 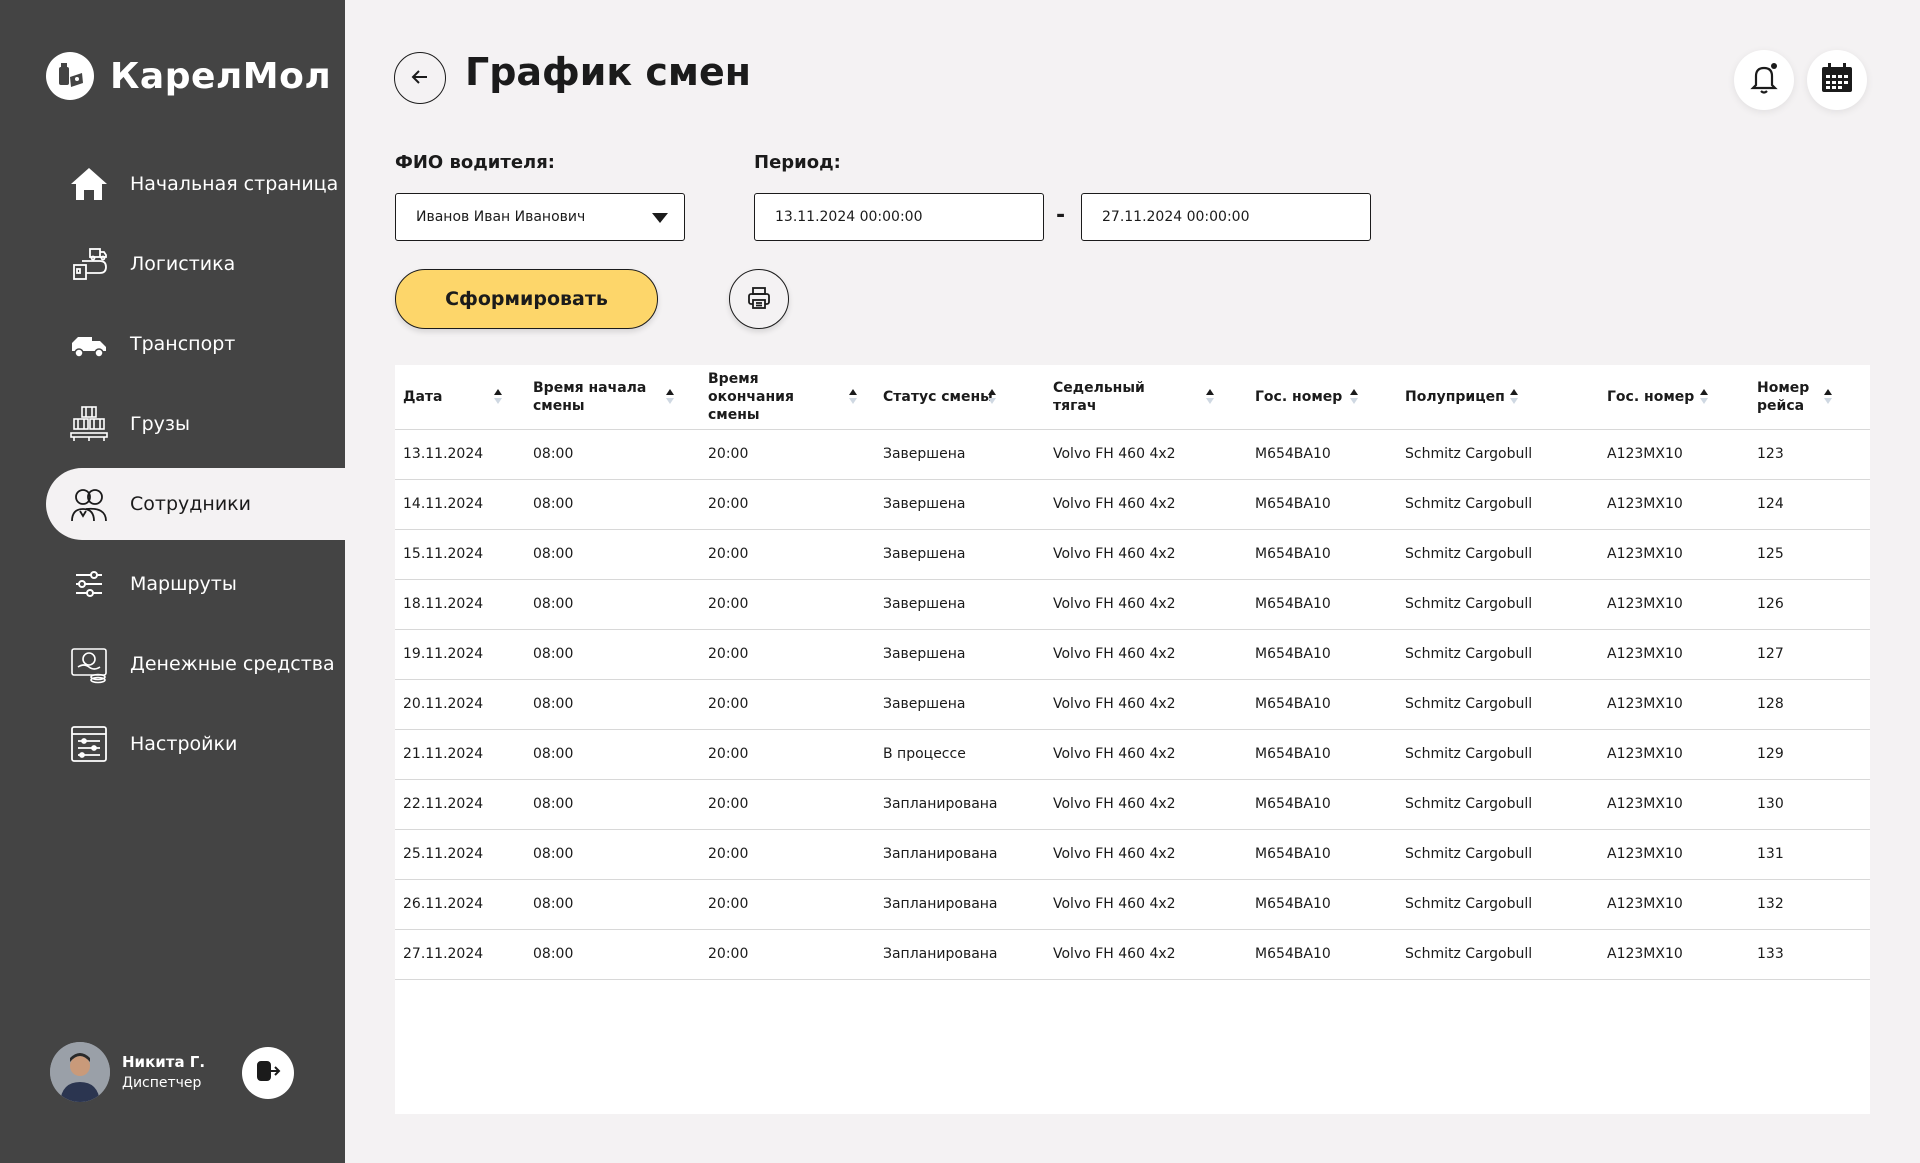 I want to click on column-header-label: Полуприцеп, so click(x=1455, y=396).